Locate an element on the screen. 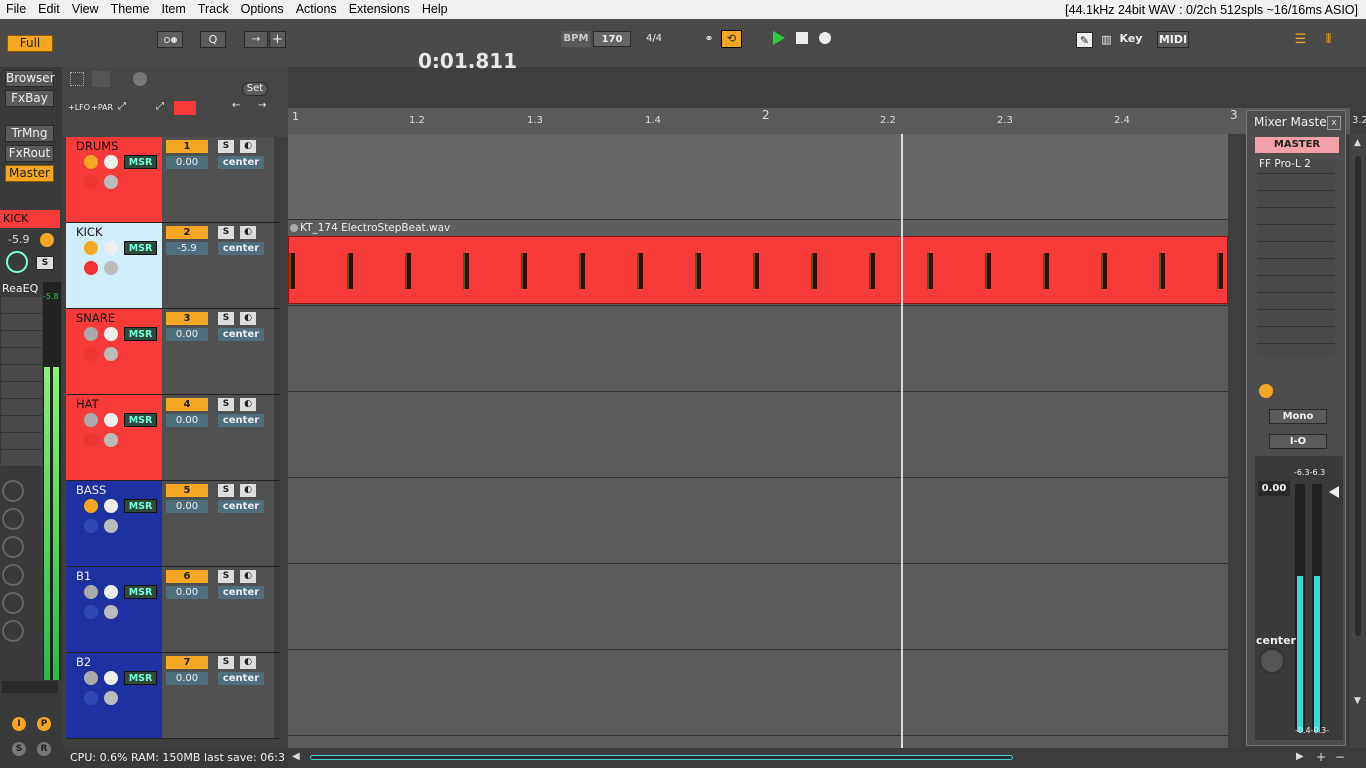 The height and width of the screenshot is (768, 1366). fx-slot-pro-l2: FF Pro-L 2 is located at coordinates (1285, 164).